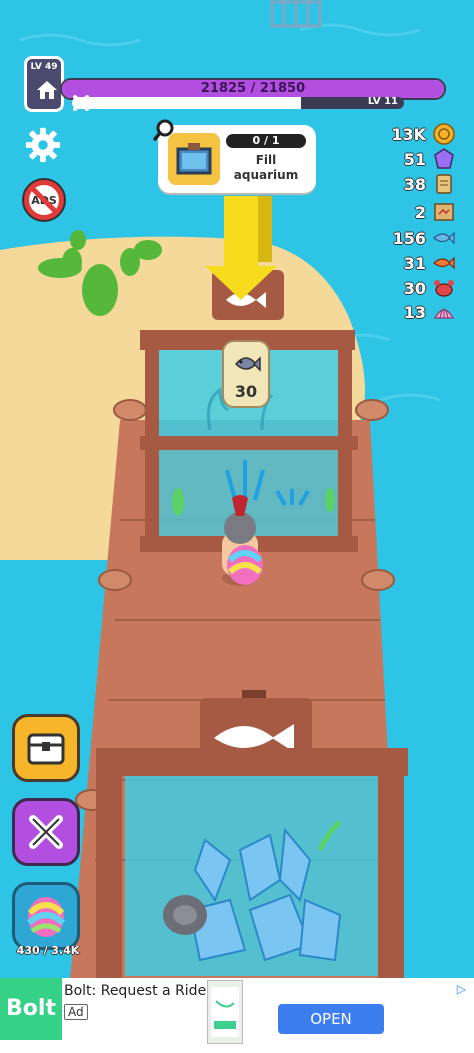 This screenshot has width=474, height=1053. I want to click on crab-icon, so click(444, 288).